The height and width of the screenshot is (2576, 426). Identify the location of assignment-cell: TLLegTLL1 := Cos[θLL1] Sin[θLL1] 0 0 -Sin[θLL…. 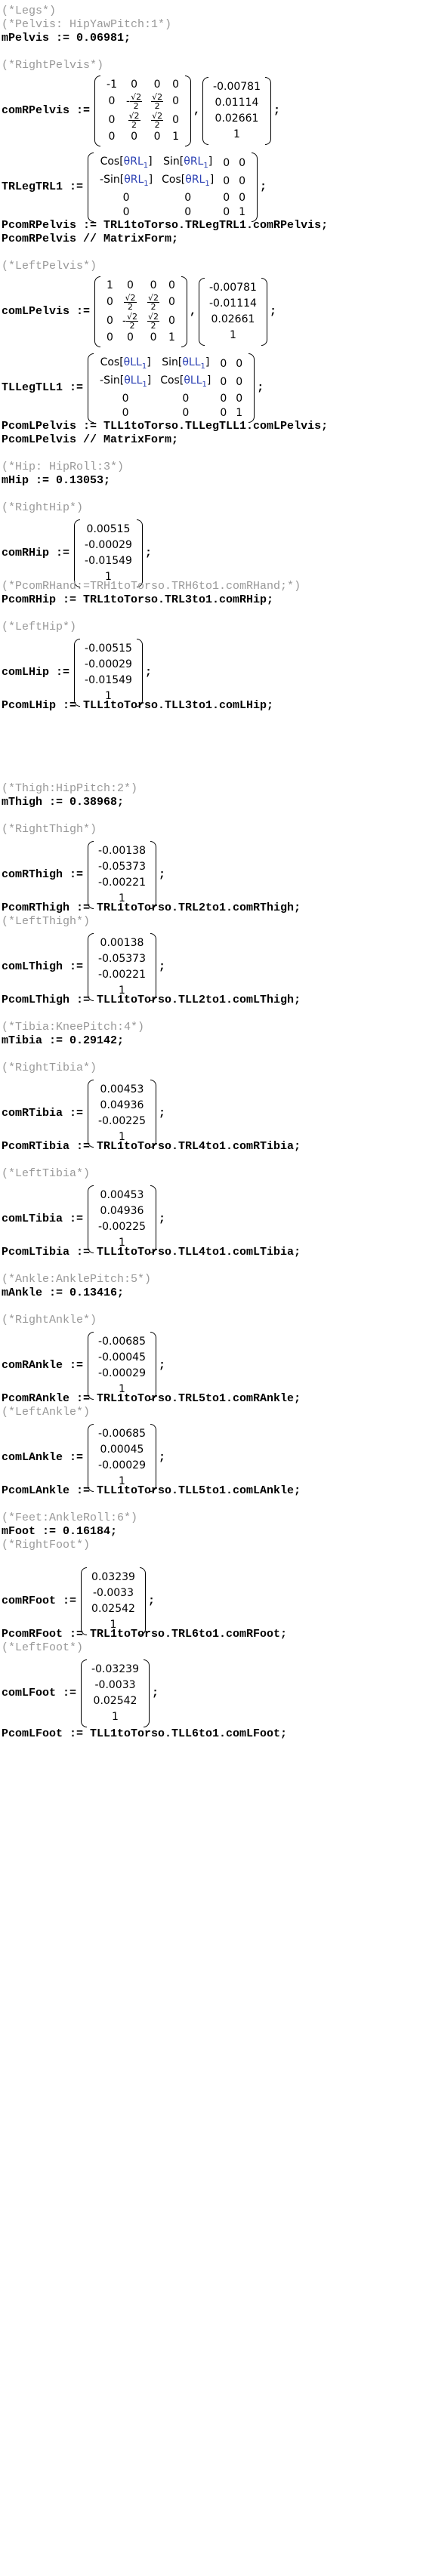
(133, 388).